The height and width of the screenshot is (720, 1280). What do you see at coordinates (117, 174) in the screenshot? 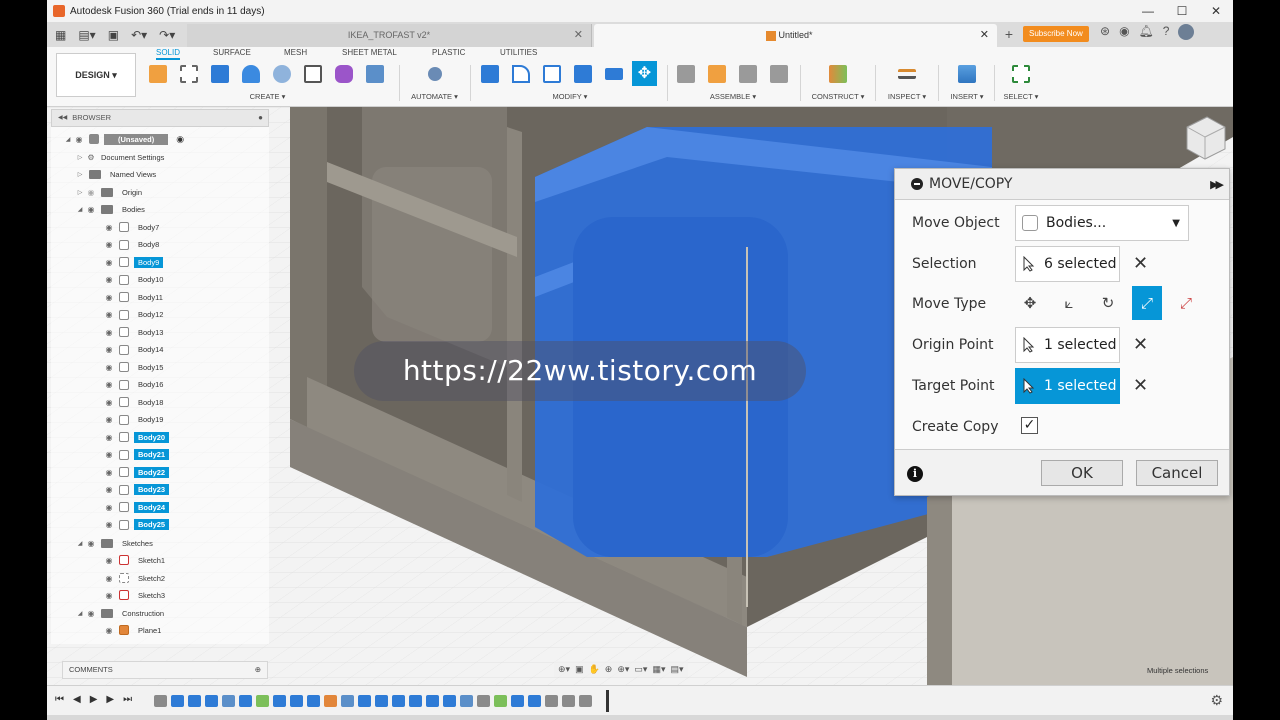
I see `tree-named-views: ▷ Named Views` at bounding box center [117, 174].